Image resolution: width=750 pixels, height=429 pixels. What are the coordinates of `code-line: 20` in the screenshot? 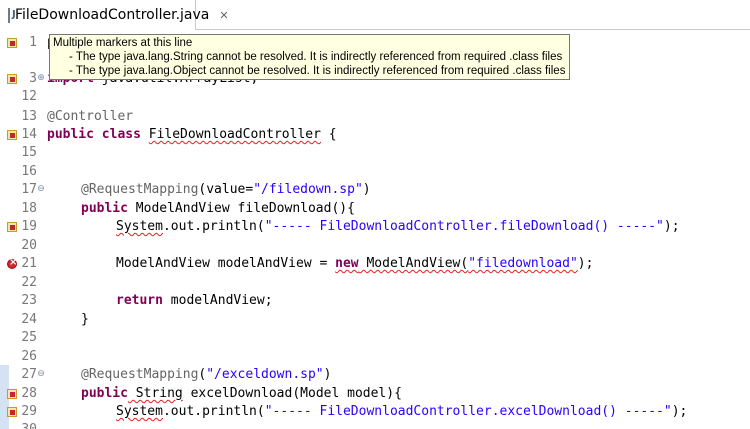 It's located at (375, 246).